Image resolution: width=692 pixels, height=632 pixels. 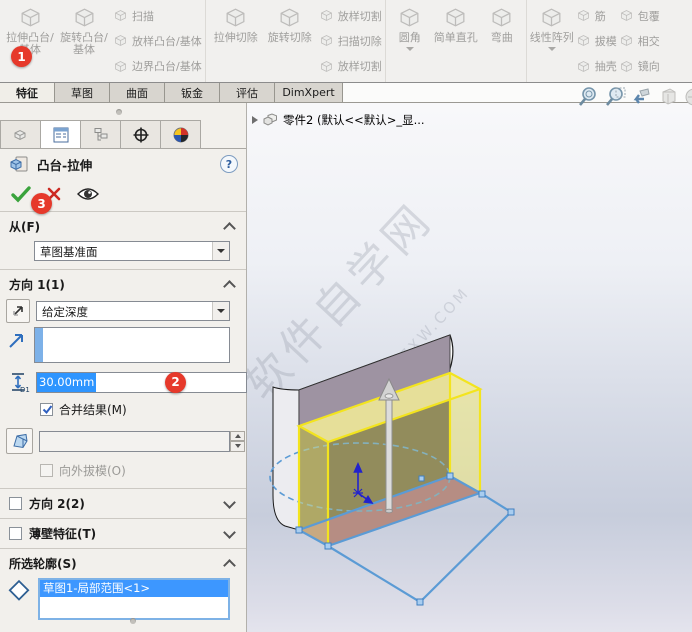 I want to click on fillet-dropdown-caret, so click(x=409, y=49).